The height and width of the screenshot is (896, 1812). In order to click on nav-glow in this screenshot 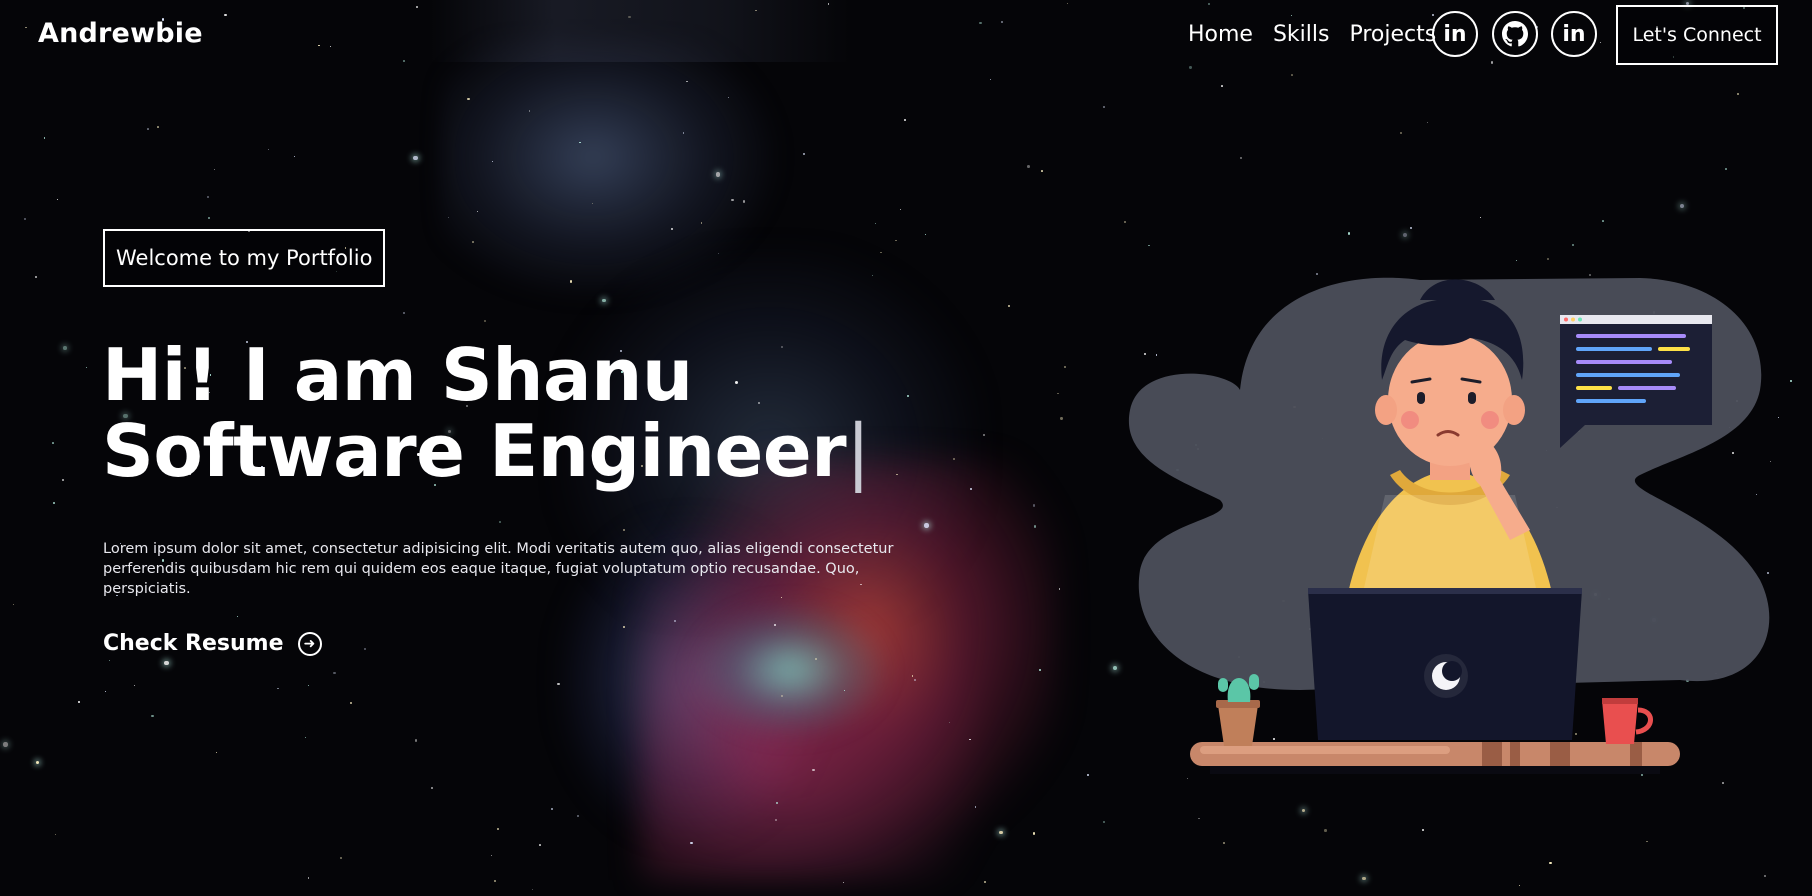, I will do `click(640, 31)`.